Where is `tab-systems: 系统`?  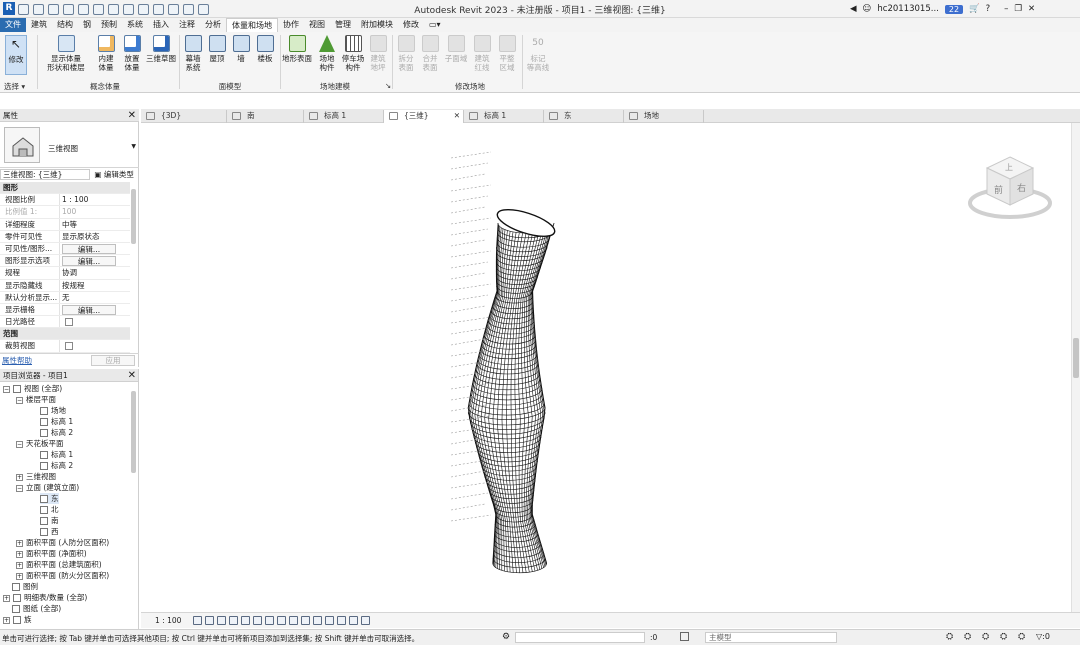 tab-systems: 系统 is located at coordinates (135, 25).